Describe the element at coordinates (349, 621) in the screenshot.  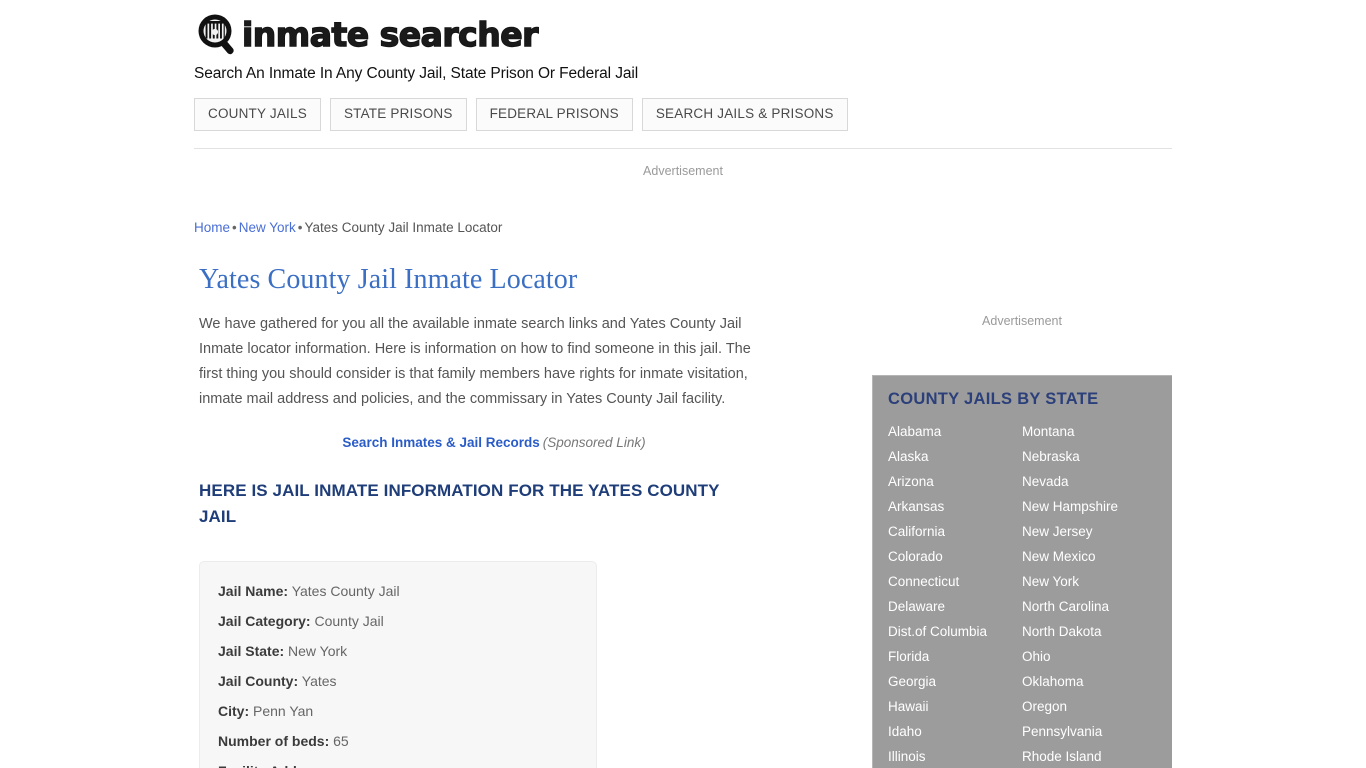
I see `info-value: County Jail` at that location.